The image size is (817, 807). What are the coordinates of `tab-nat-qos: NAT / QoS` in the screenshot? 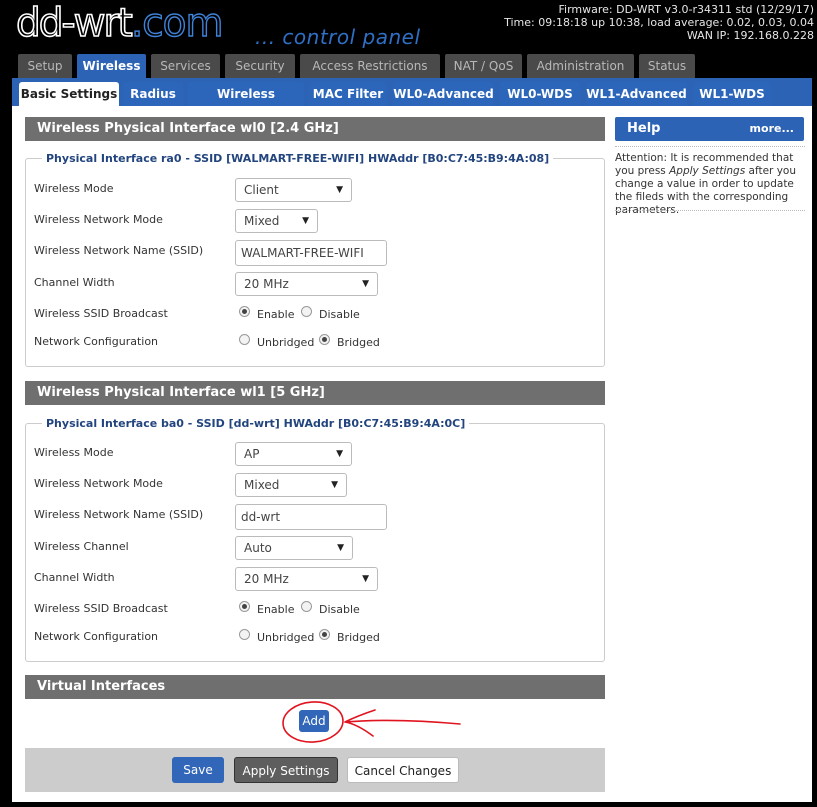 It's located at (483, 66).